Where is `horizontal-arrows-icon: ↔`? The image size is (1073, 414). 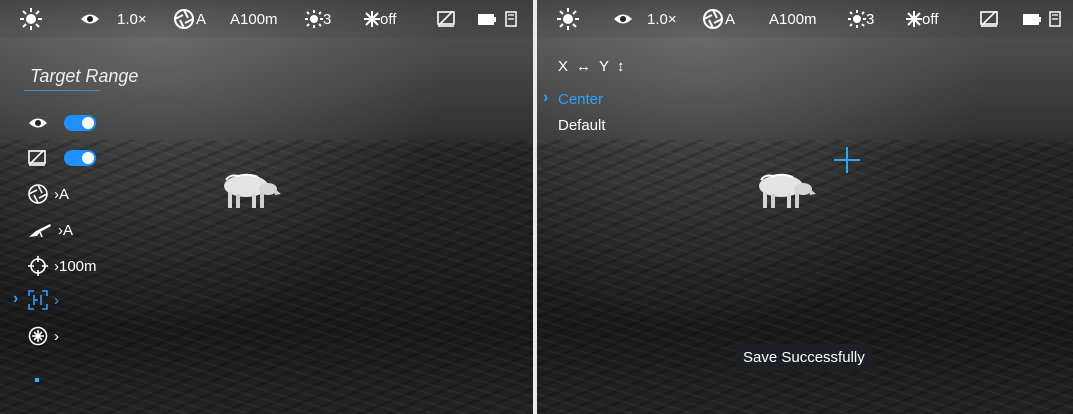
horizontal-arrows-icon: ↔ is located at coordinates (584, 66).